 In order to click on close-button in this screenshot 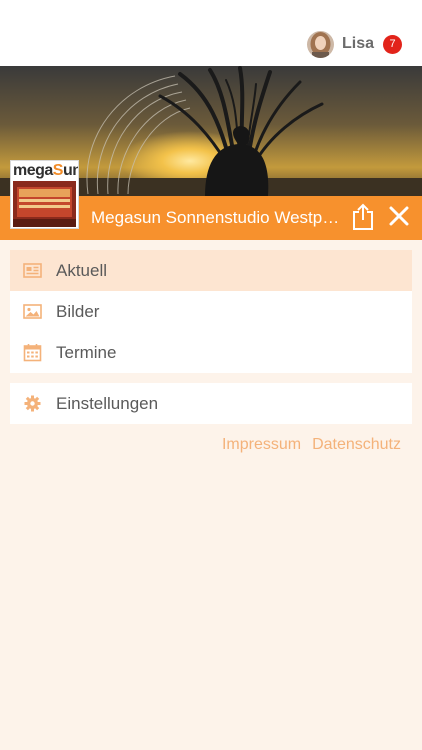, I will do `click(399, 216)`.